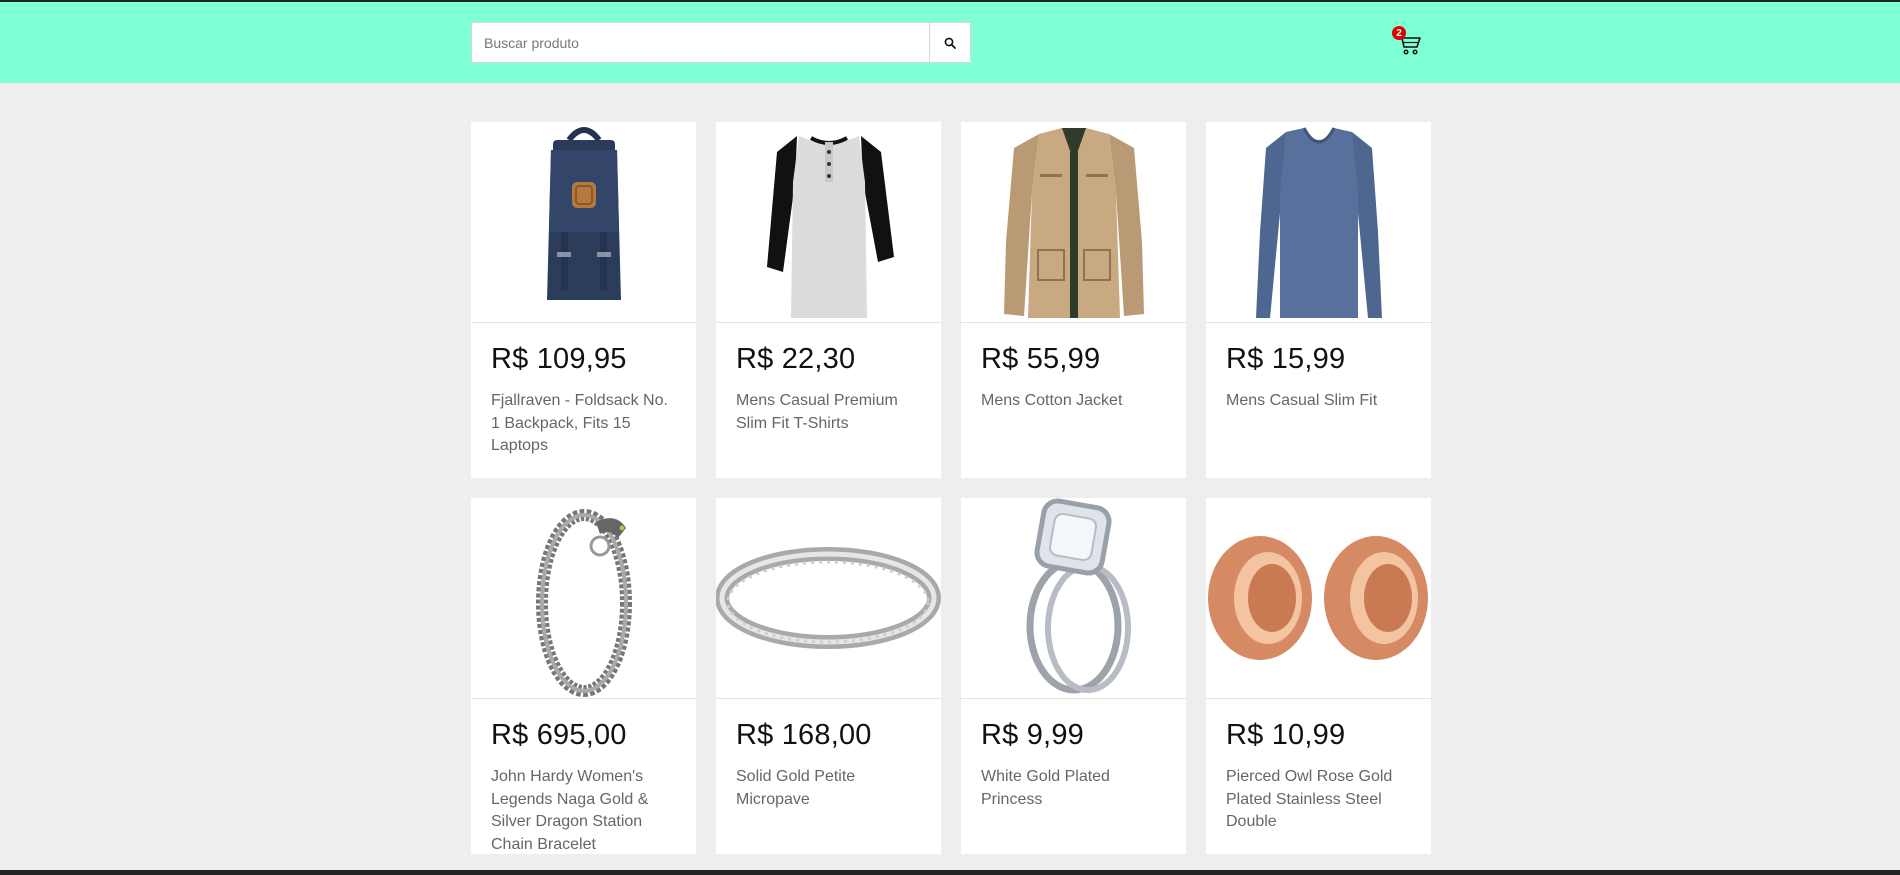  I want to click on ring-icon, so click(828, 598).